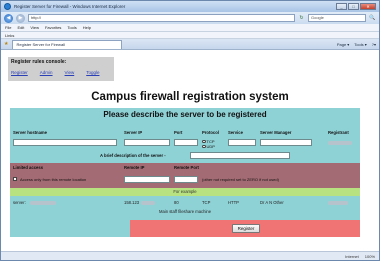 The height and width of the screenshot is (261, 380). I want to click on favorites-bar: Links, so click(190, 35).